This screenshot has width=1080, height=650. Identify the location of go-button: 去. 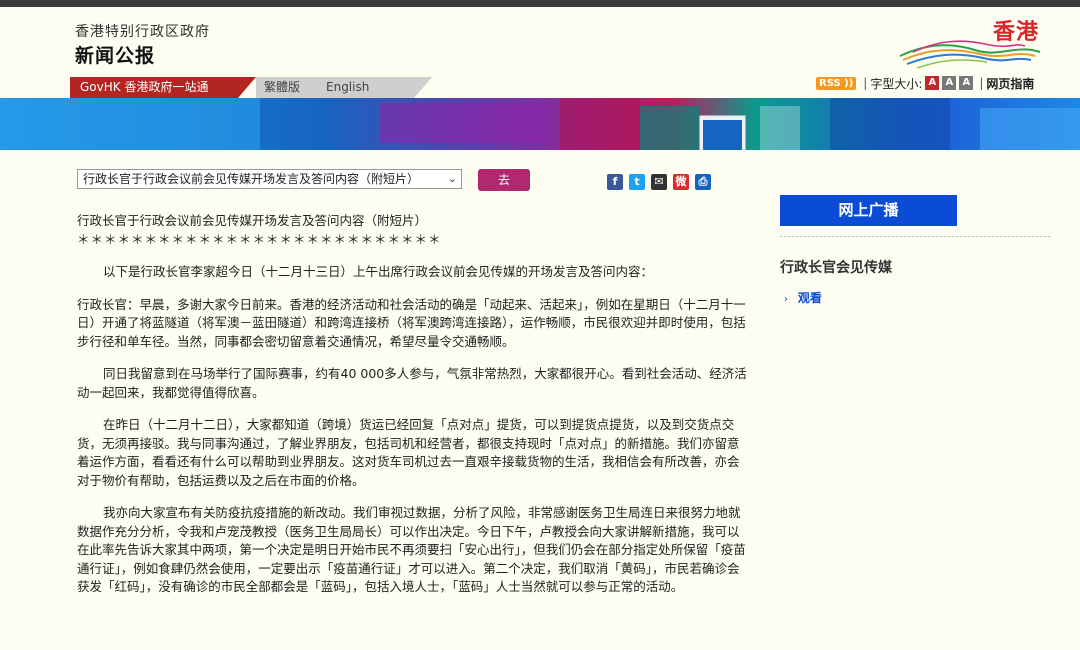
(504, 180).